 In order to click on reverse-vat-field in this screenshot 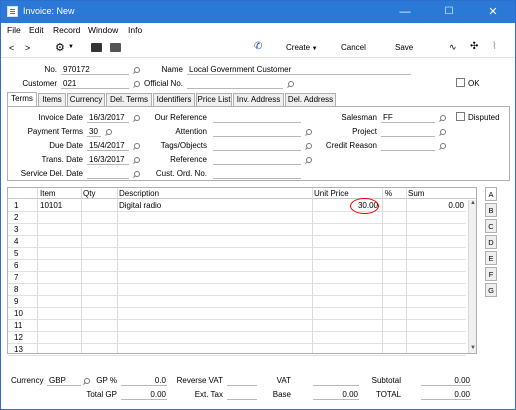, I will do `click(242, 380)`.